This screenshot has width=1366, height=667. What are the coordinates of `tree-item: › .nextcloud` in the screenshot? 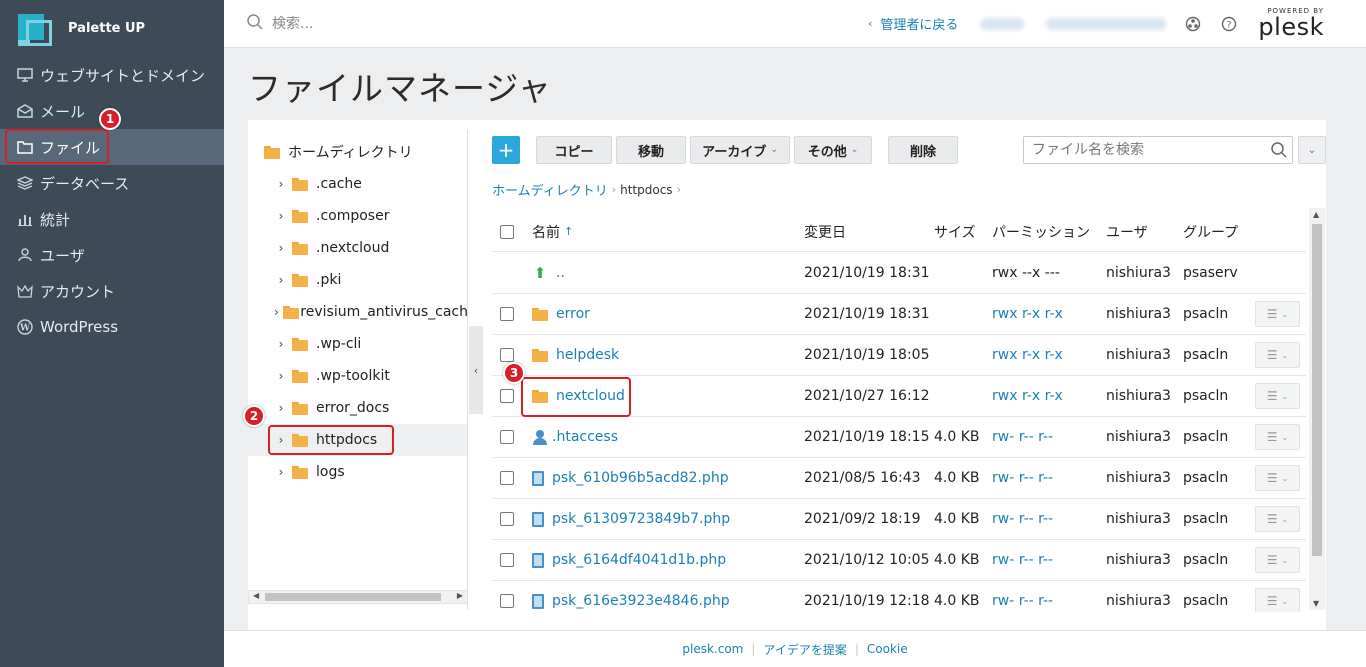 It's located at (357, 248).